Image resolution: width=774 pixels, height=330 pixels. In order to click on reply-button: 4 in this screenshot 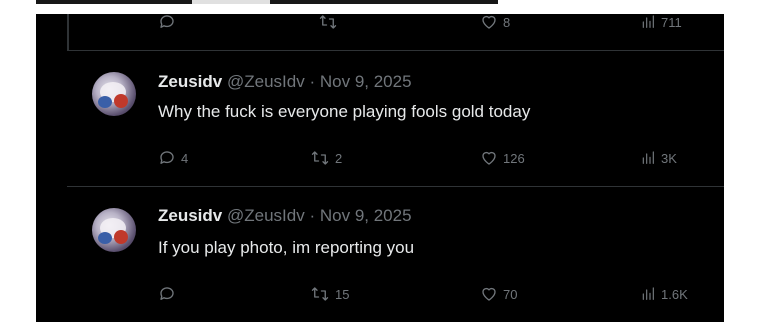, I will do `click(173, 158)`.